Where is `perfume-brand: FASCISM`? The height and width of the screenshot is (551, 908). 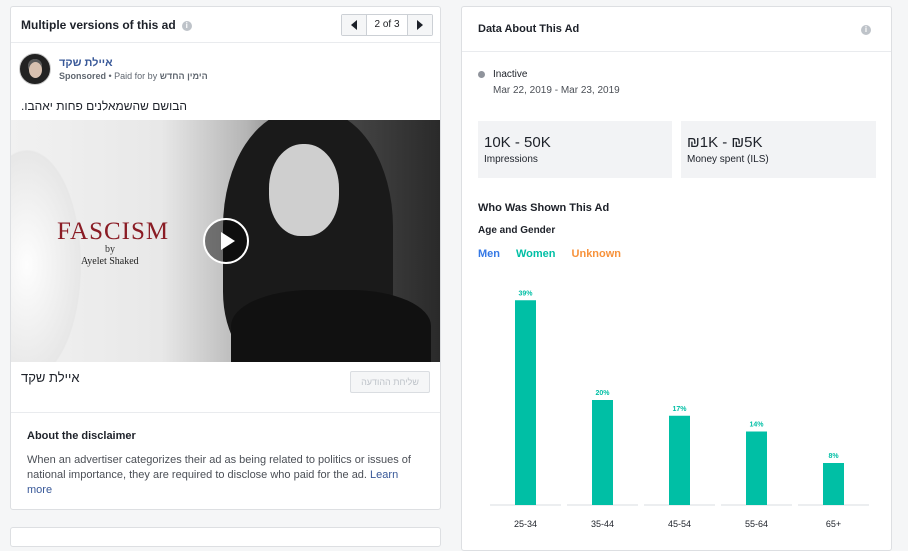
perfume-brand: FASCISM is located at coordinates (113, 231).